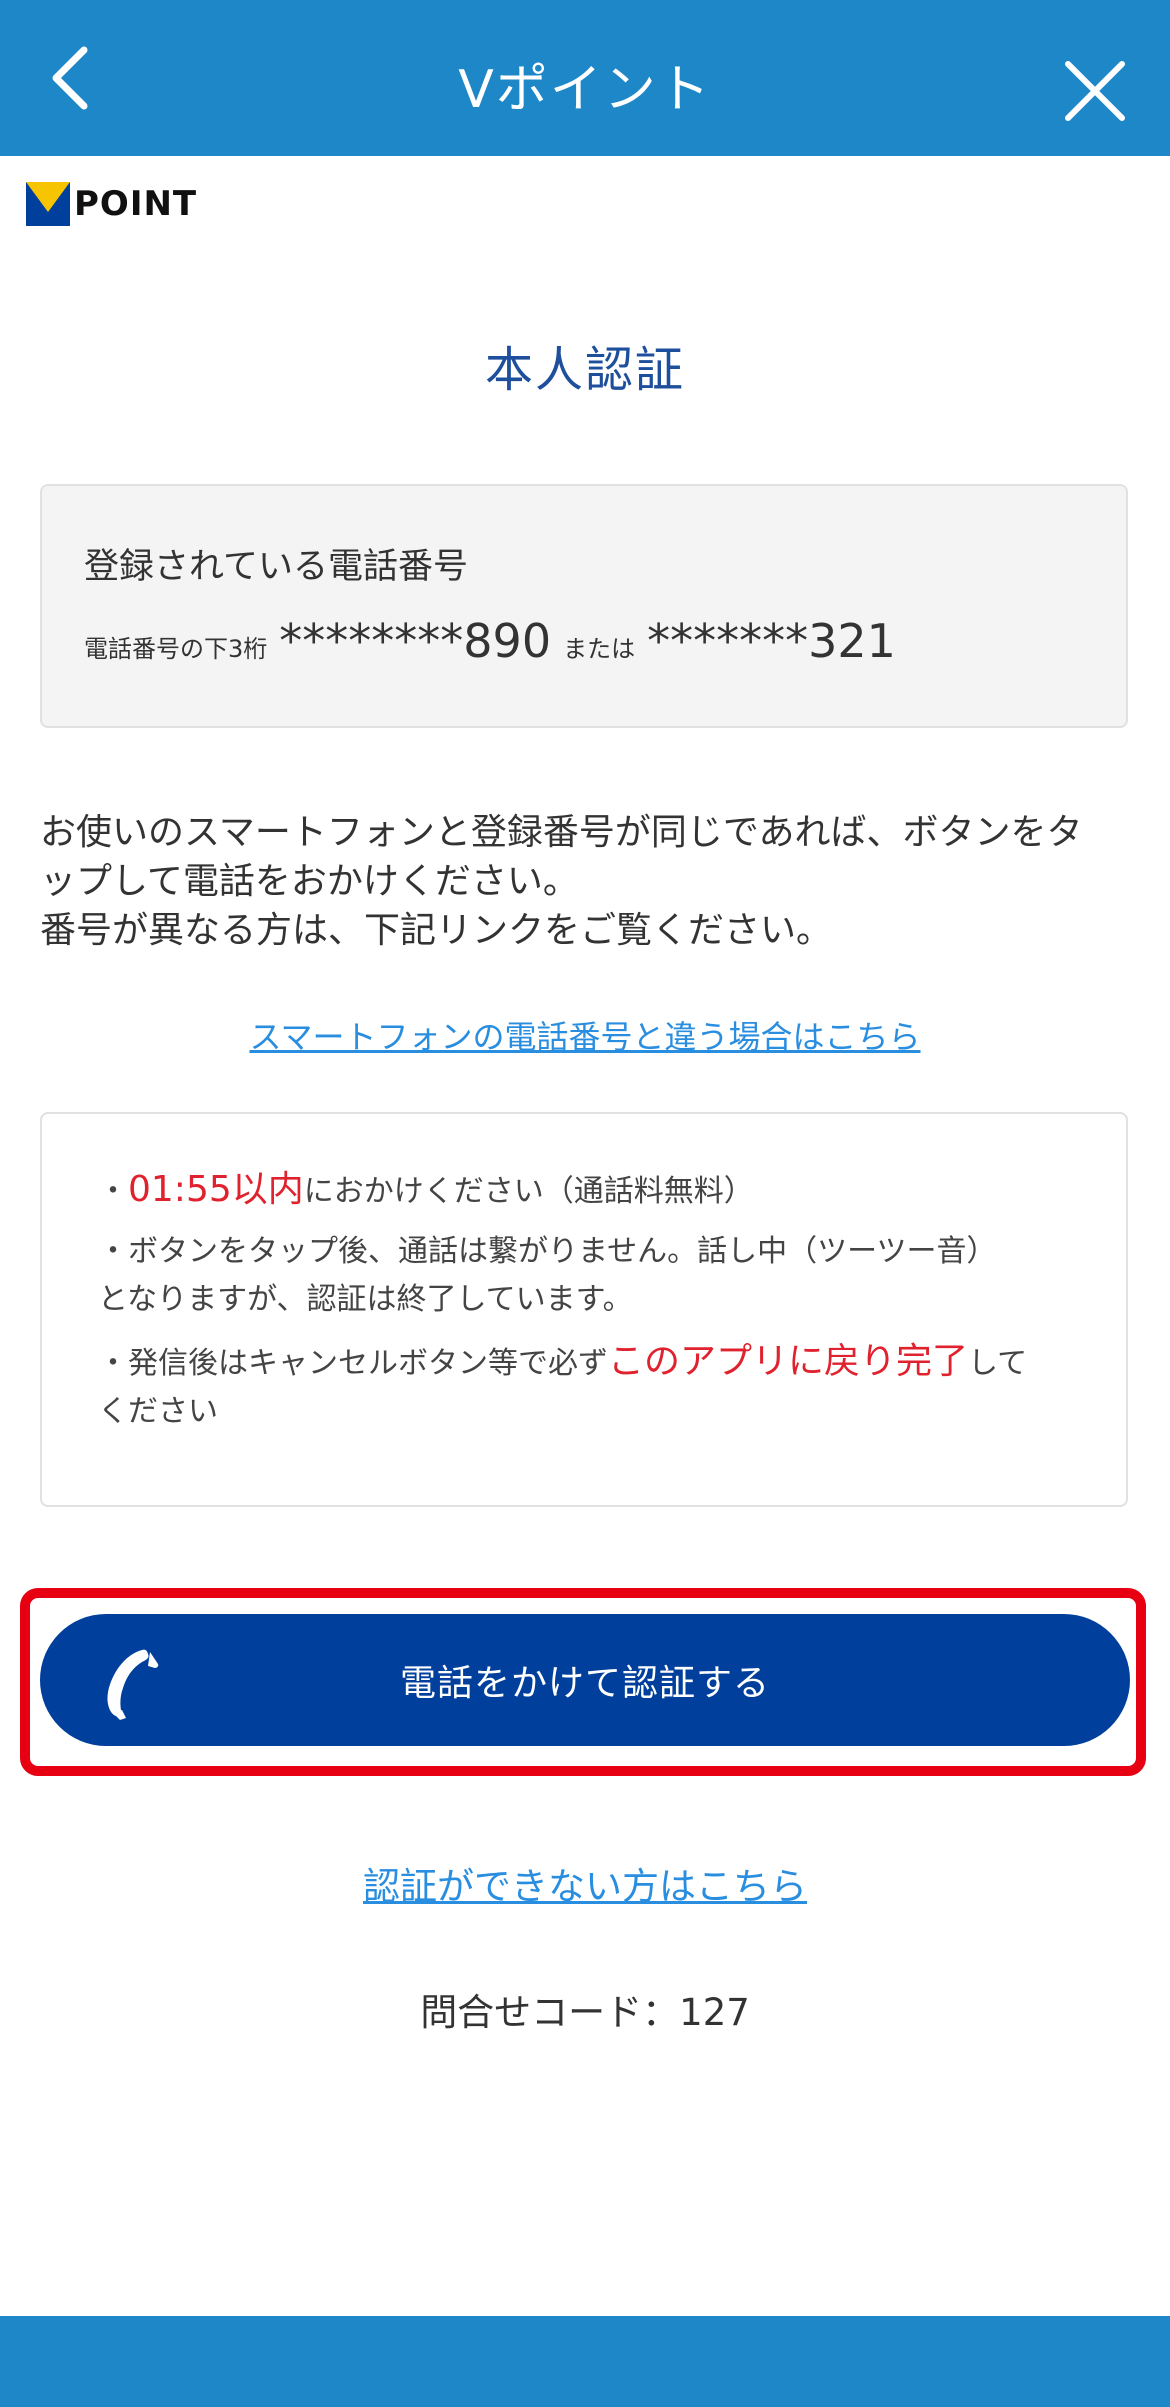  Describe the element at coordinates (1095, 91) in the screenshot. I see `close-icon` at that location.